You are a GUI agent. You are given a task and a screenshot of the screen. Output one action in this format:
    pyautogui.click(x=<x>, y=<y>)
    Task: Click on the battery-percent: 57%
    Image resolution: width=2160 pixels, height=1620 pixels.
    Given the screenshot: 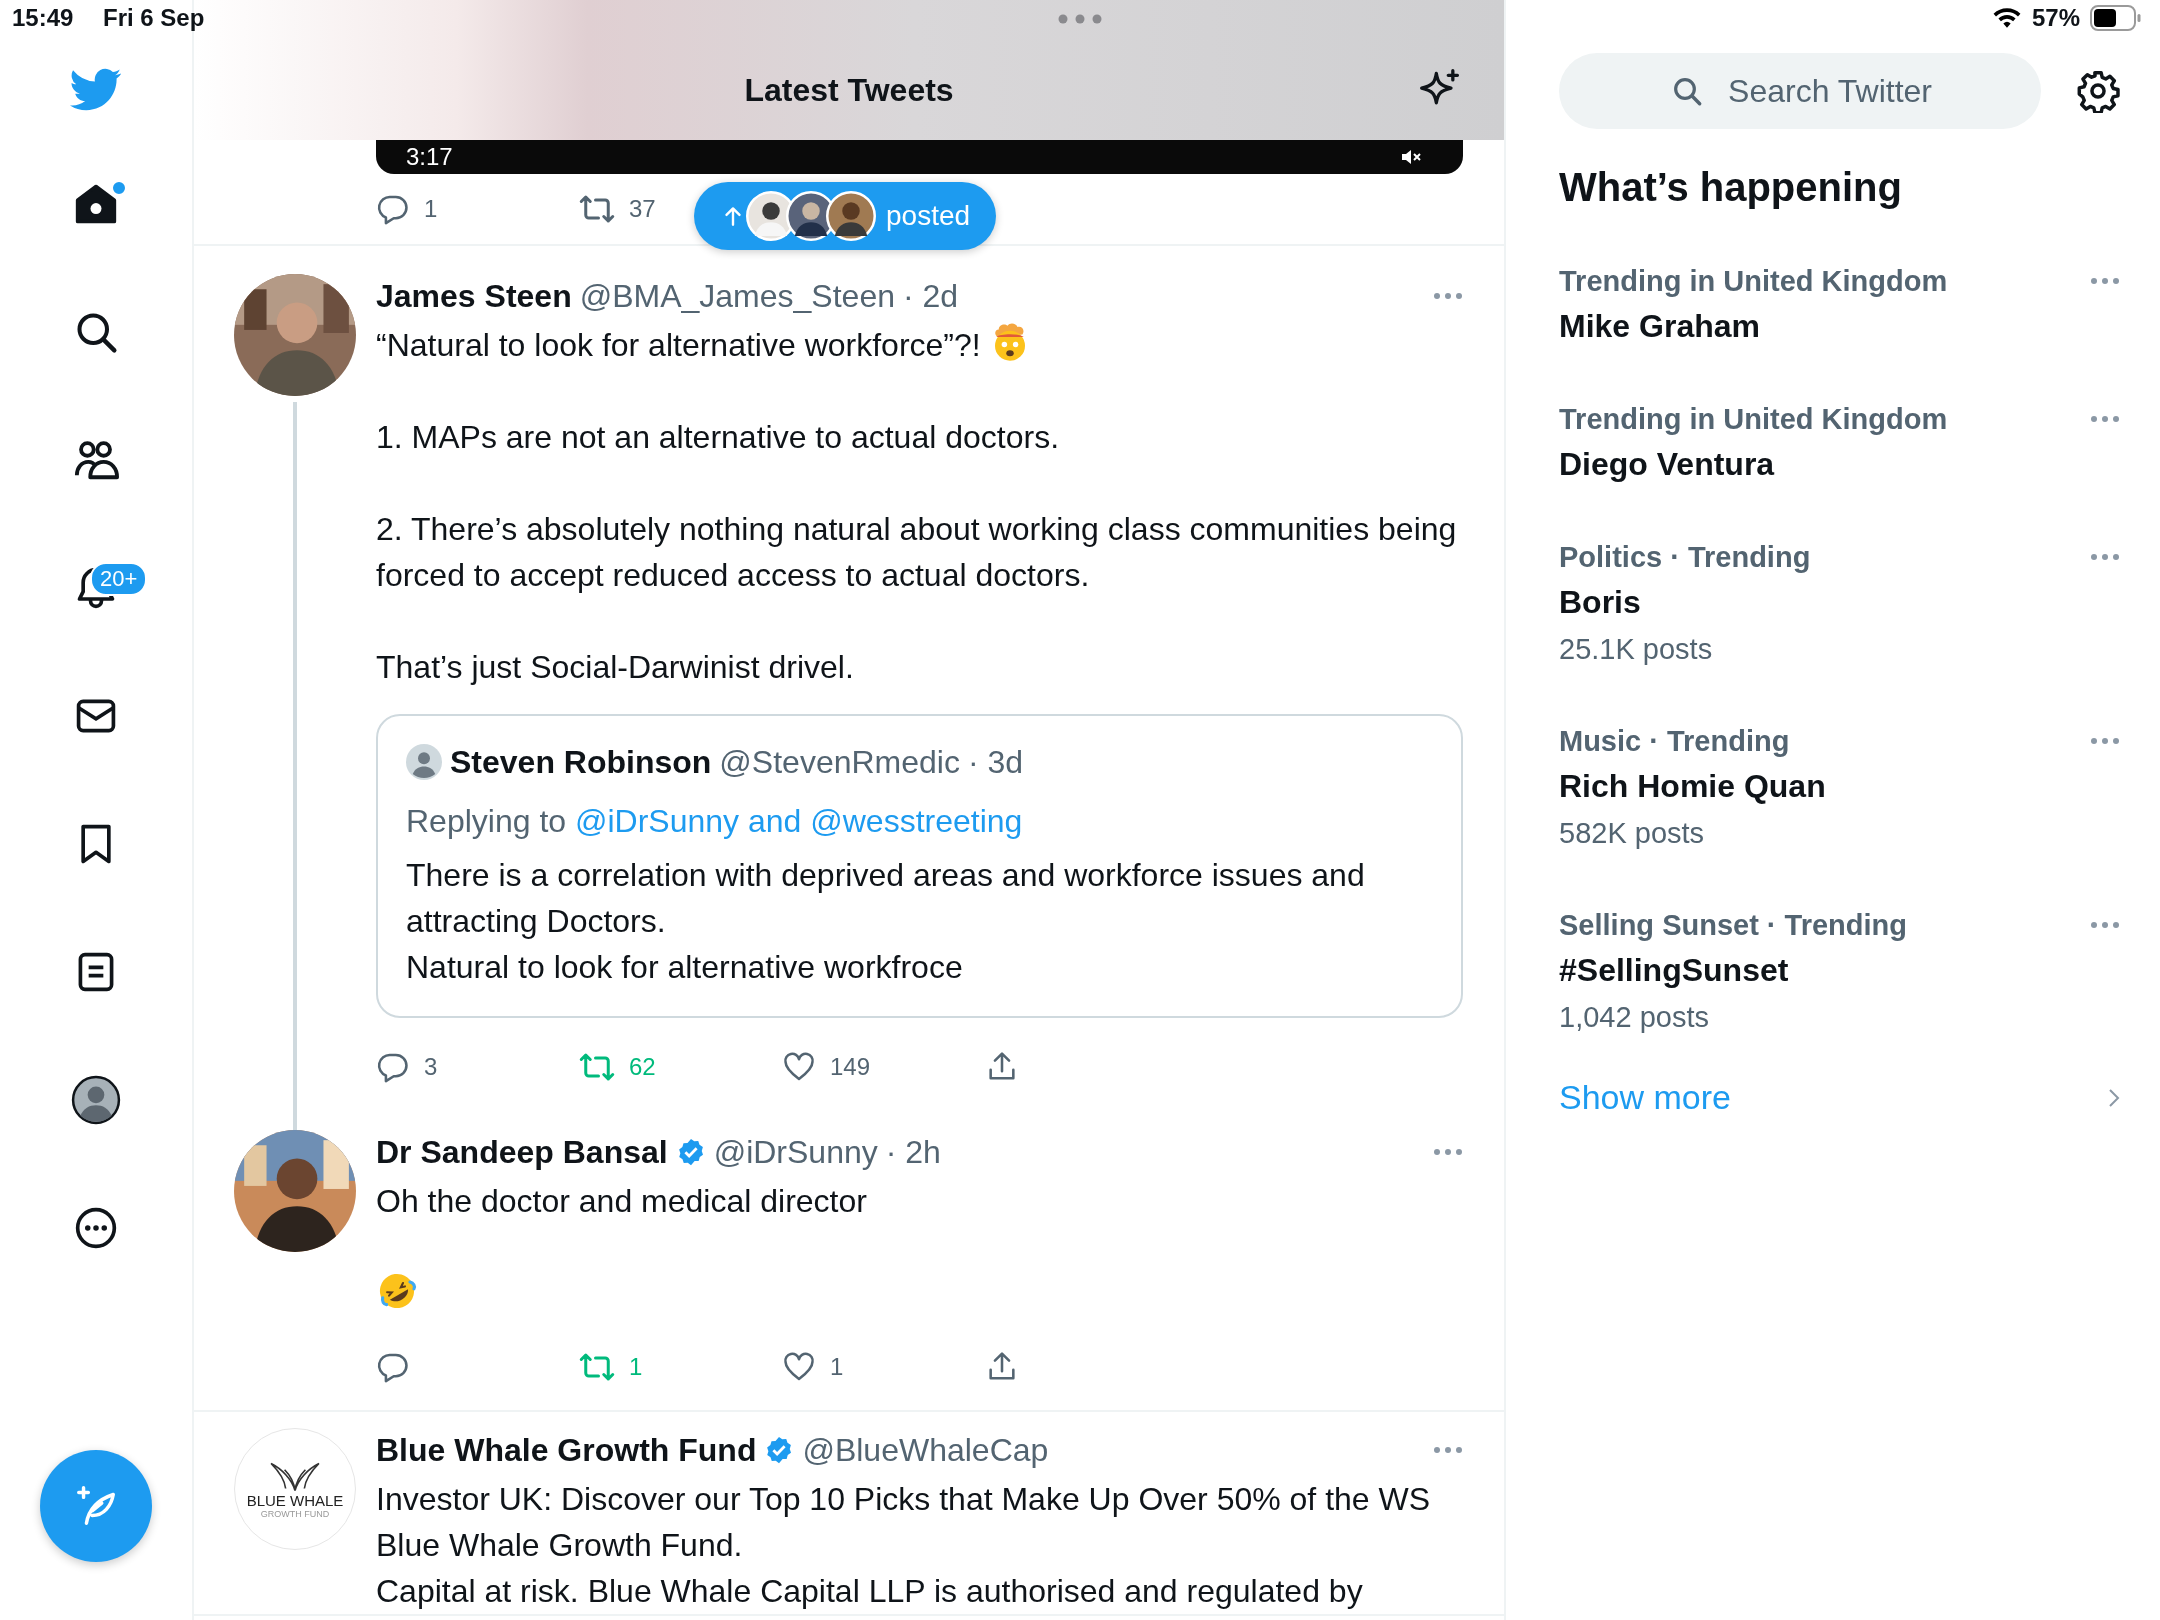 What is the action you would take?
    pyautogui.click(x=2055, y=18)
    